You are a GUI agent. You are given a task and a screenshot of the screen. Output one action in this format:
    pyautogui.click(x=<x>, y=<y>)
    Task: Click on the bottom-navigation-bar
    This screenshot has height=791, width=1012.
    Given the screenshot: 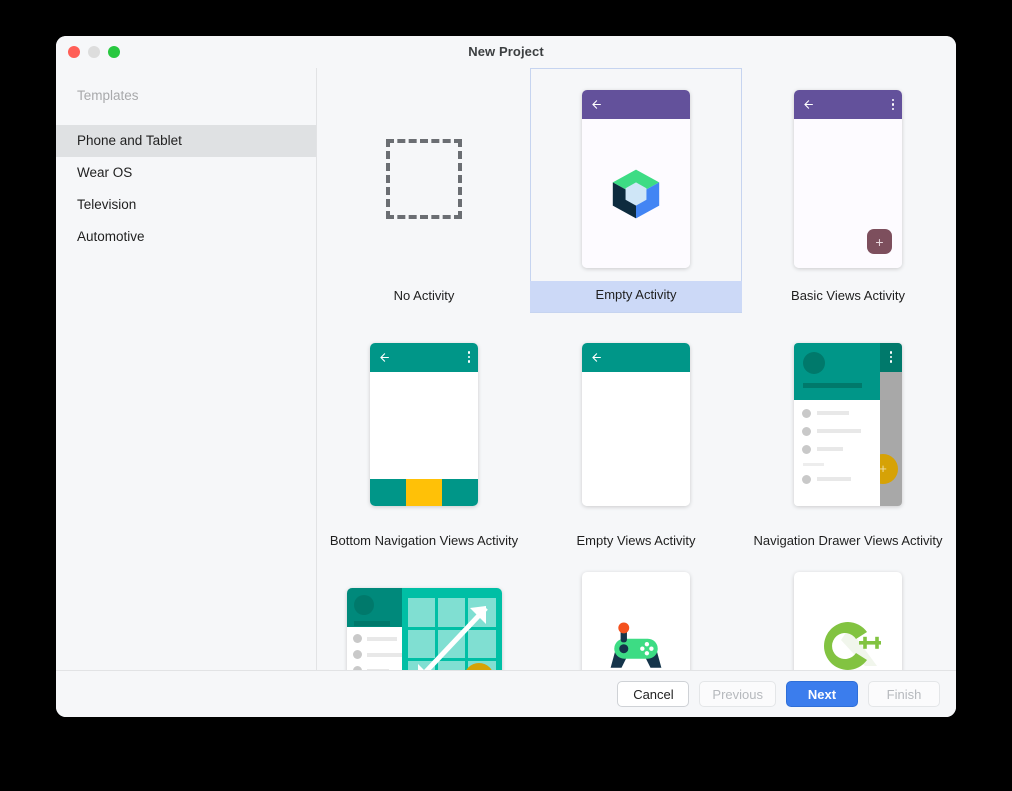 What is the action you would take?
    pyautogui.click(x=424, y=492)
    